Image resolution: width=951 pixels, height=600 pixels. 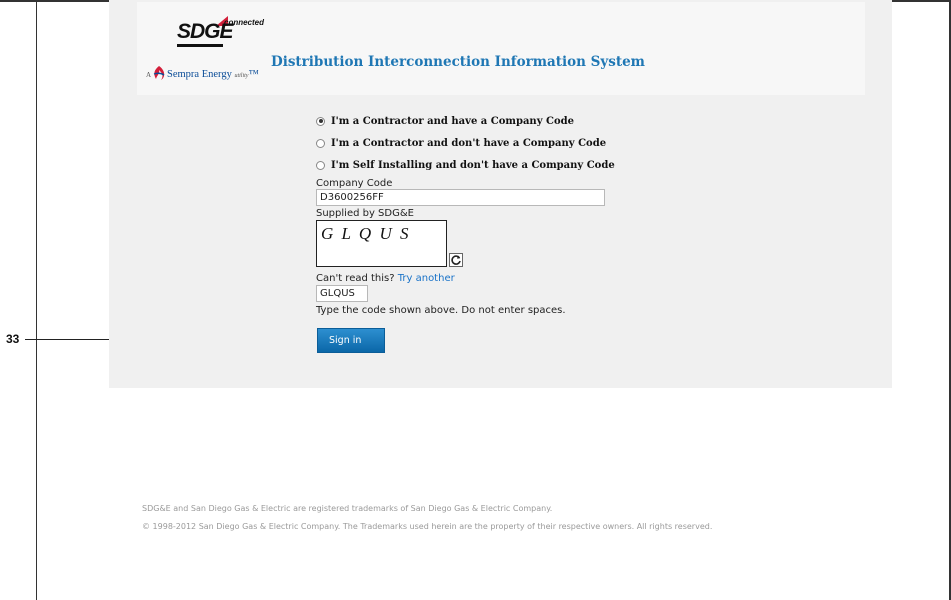 I want to click on radio-self-installing, so click(x=320, y=165).